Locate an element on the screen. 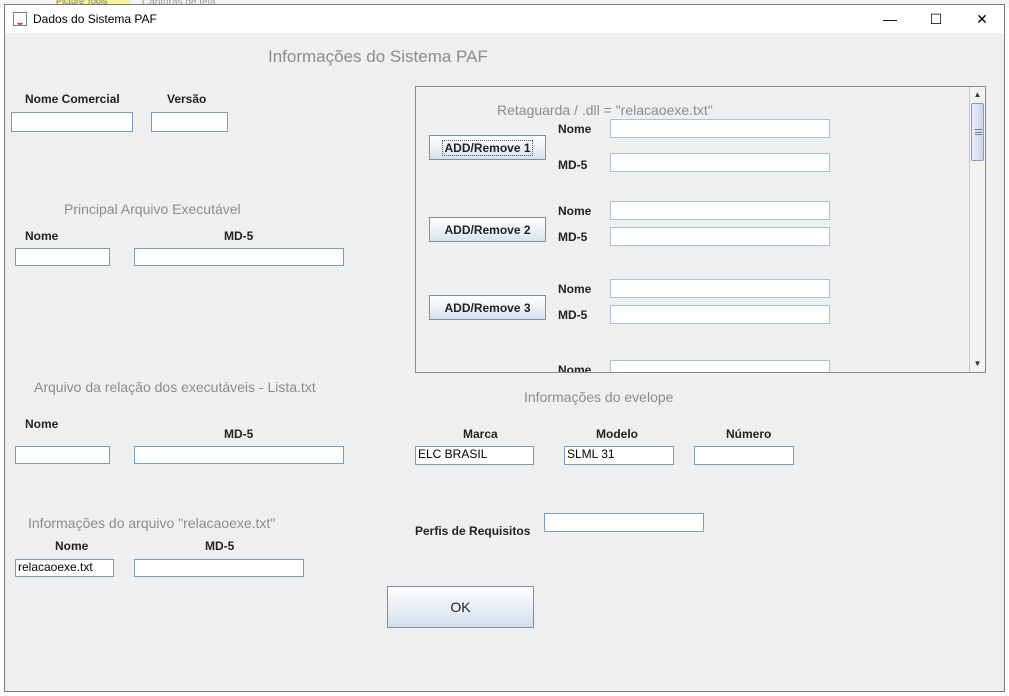 The image size is (1009, 696). retaguarda-nome-label-3: Nome is located at coordinates (575, 289).